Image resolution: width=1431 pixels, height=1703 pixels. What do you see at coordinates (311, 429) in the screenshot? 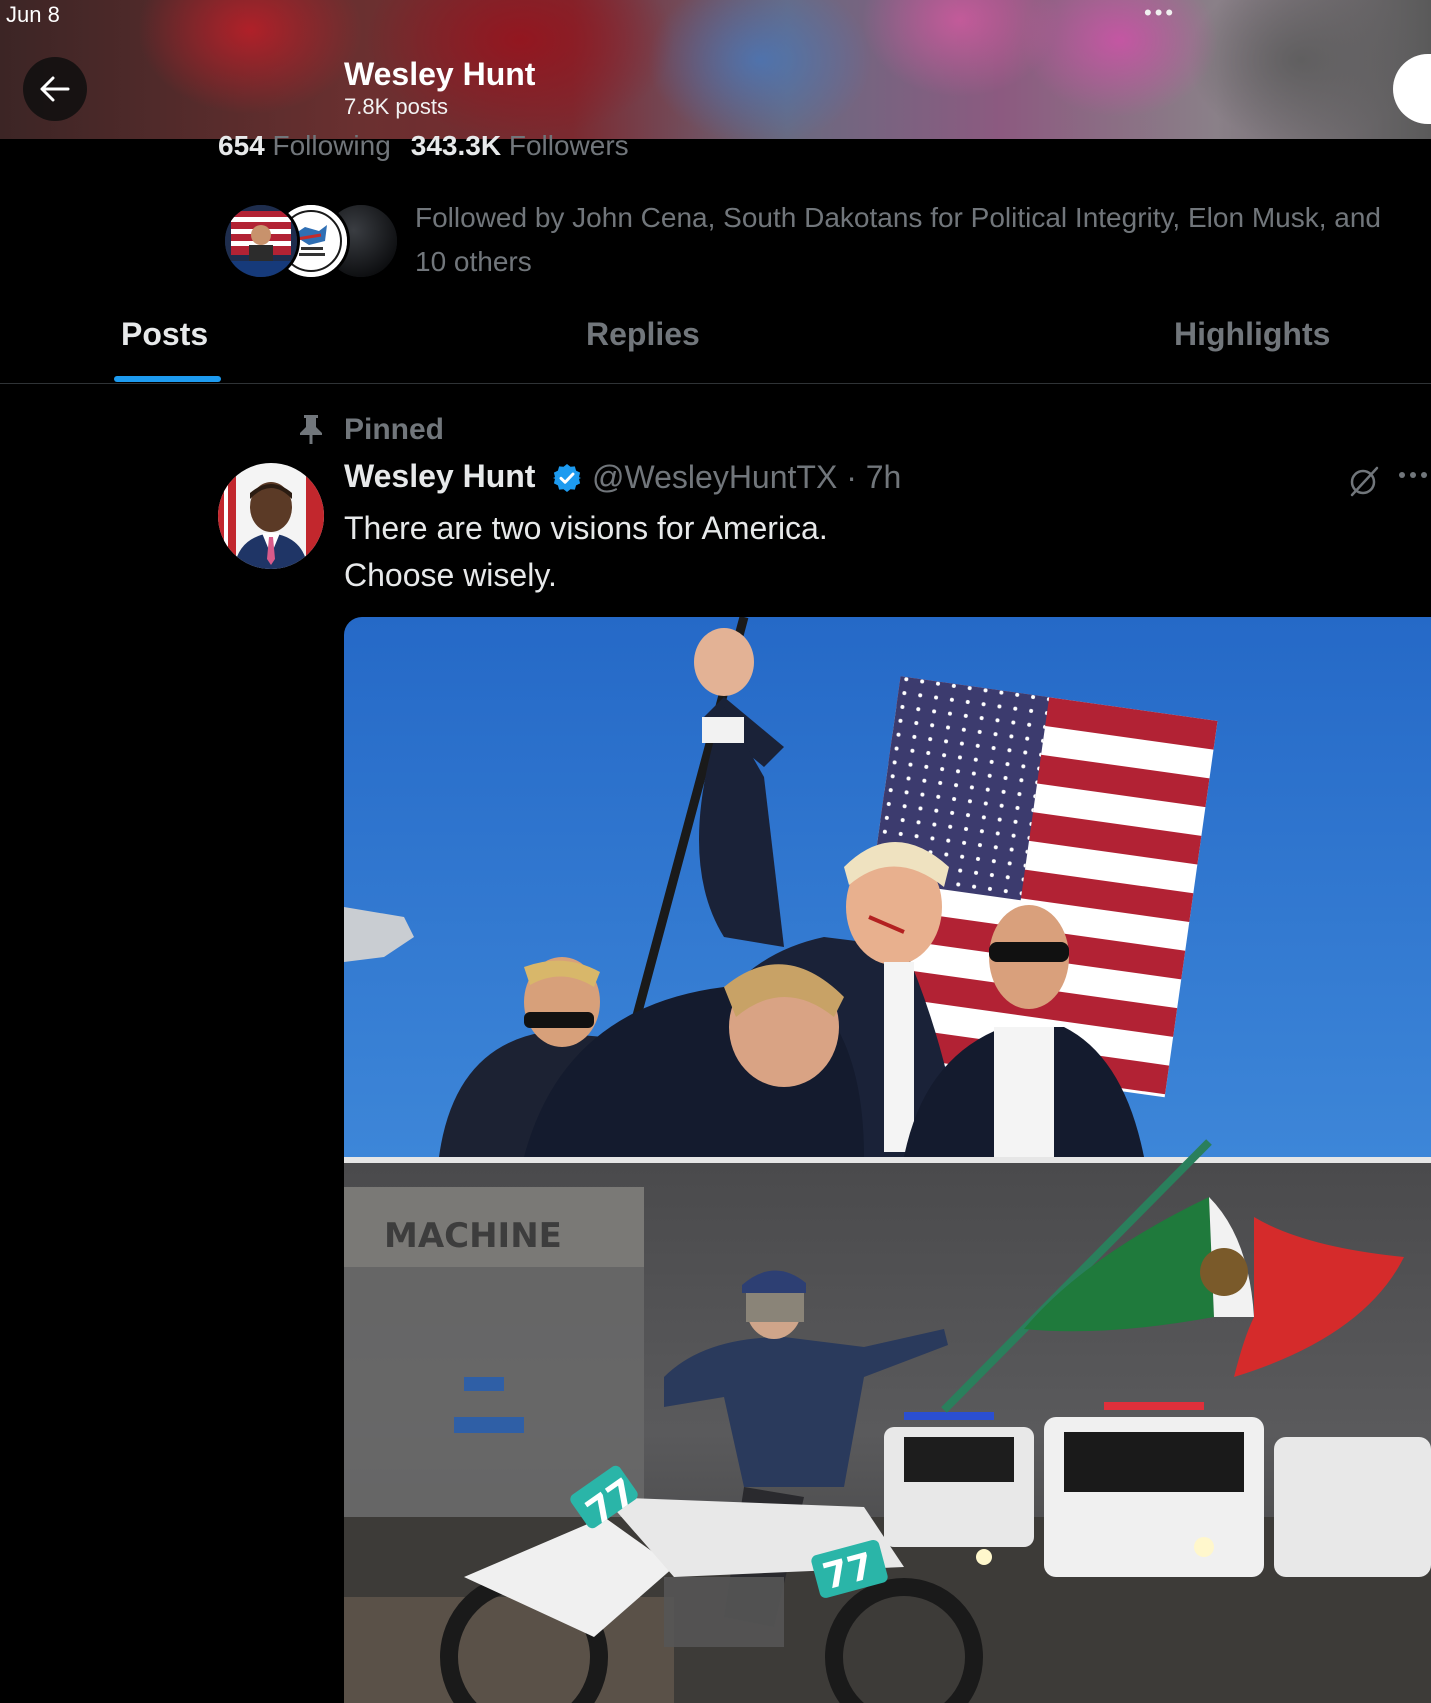
I see `pin-icon` at bounding box center [311, 429].